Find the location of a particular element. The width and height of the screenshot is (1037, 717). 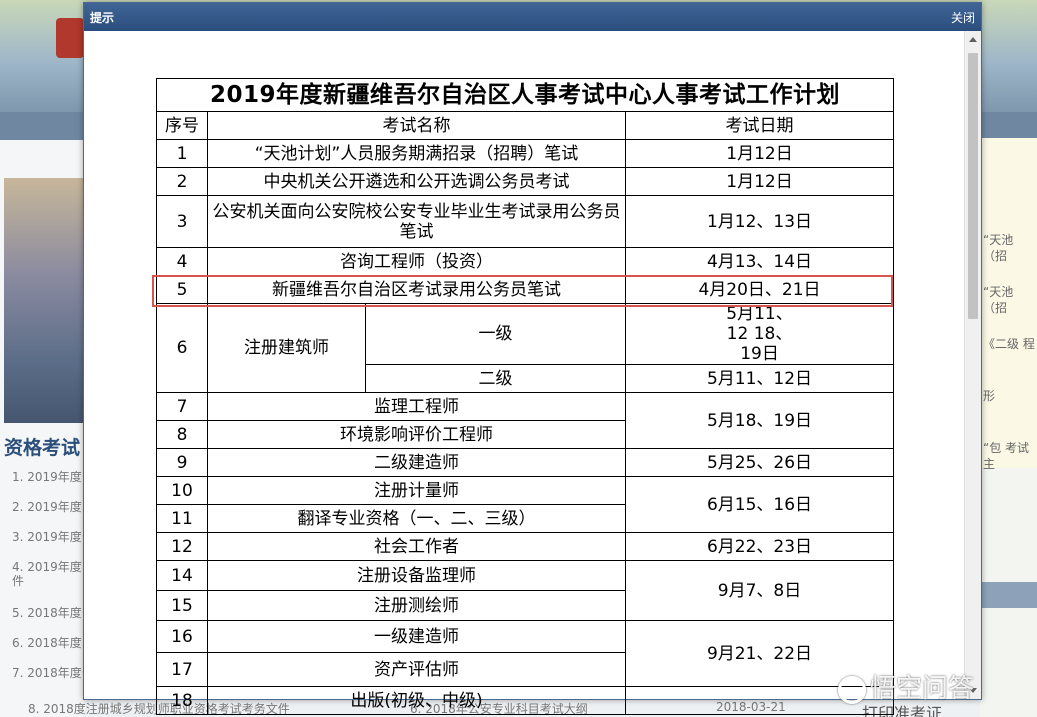

row-date: 5月11、12日 is located at coordinates (759, 378).